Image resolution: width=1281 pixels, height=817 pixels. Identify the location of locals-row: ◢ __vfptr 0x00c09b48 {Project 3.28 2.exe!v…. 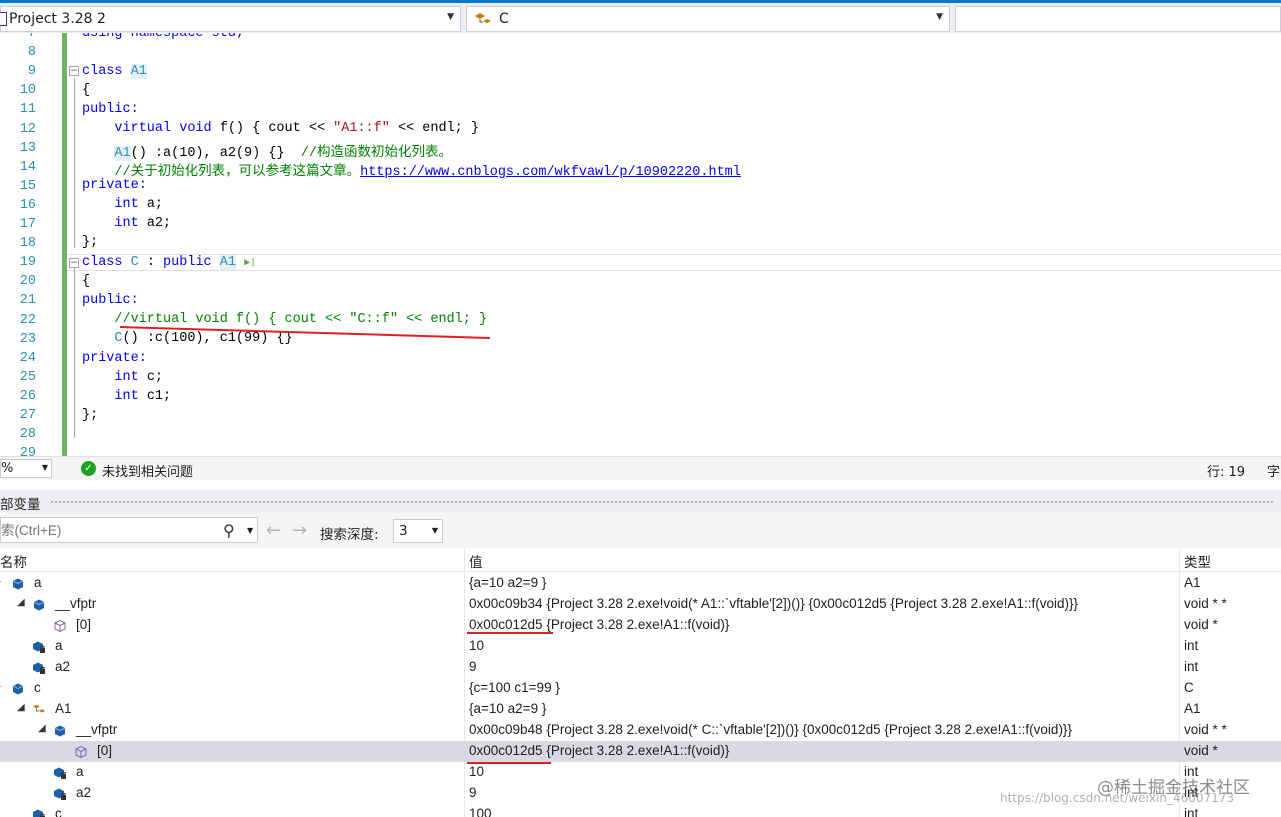
(640, 730).